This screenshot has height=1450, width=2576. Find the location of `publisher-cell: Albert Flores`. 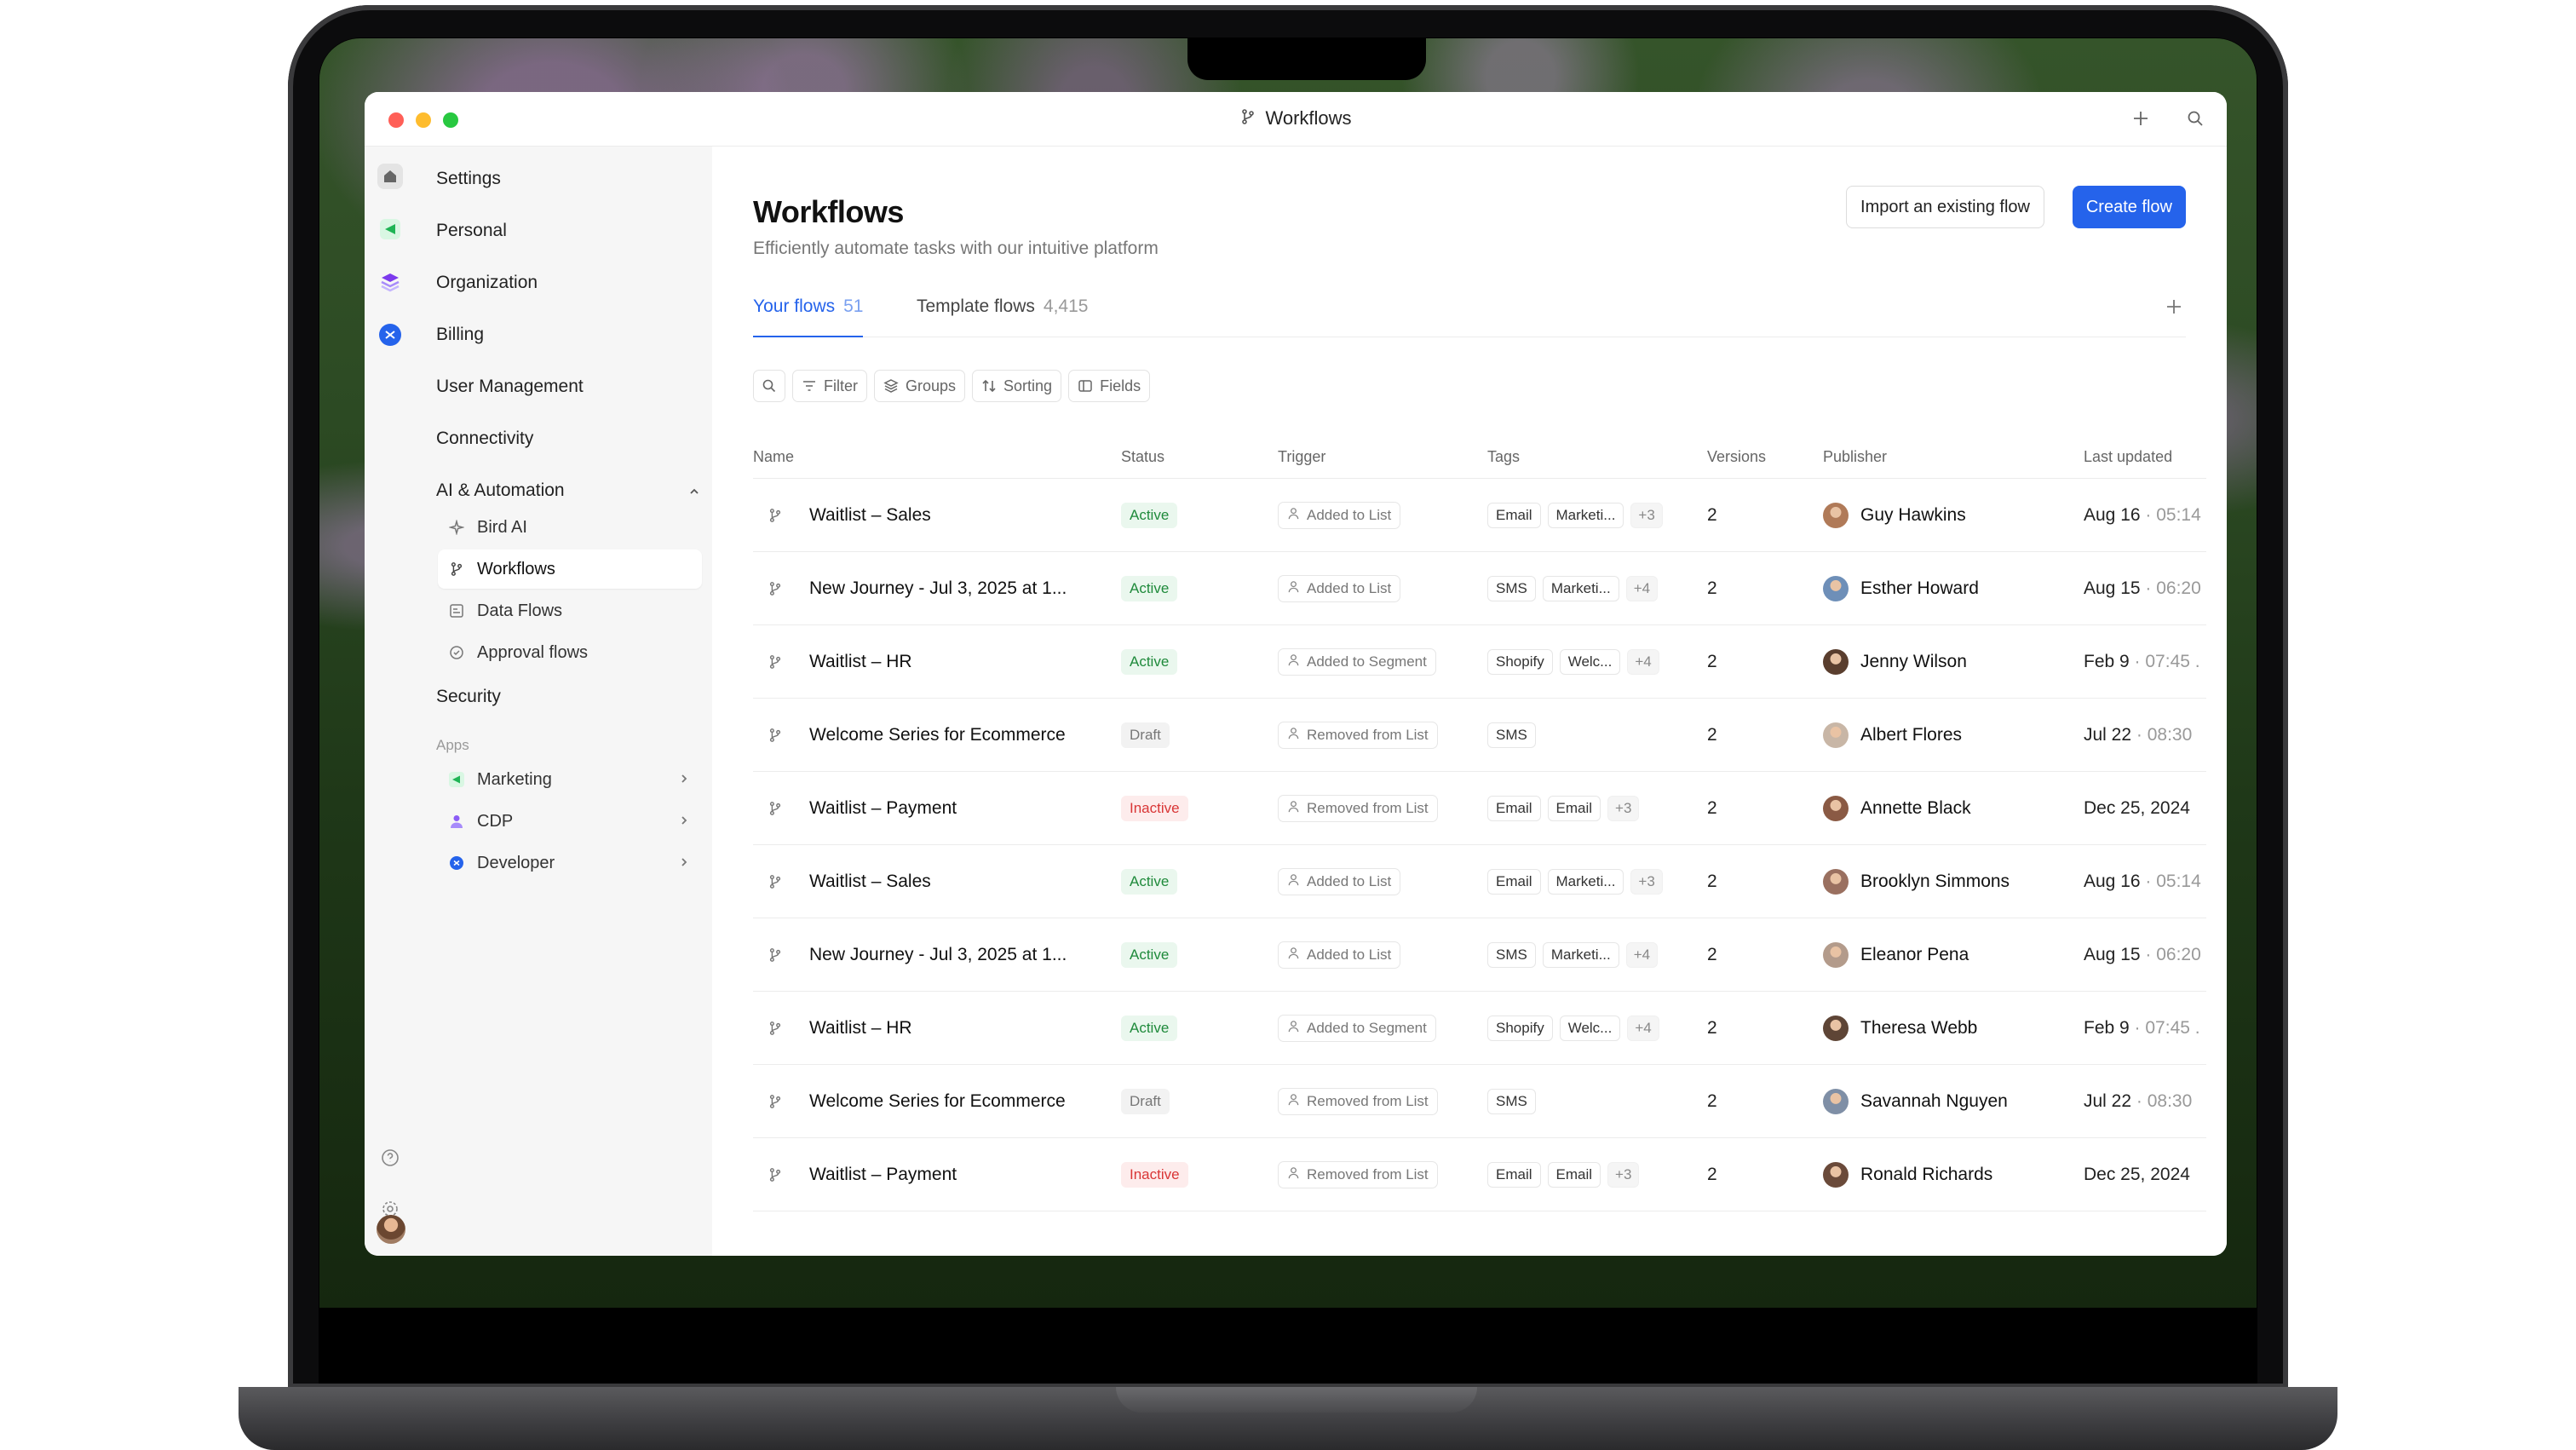

publisher-cell: Albert Flores is located at coordinates (1893, 735).